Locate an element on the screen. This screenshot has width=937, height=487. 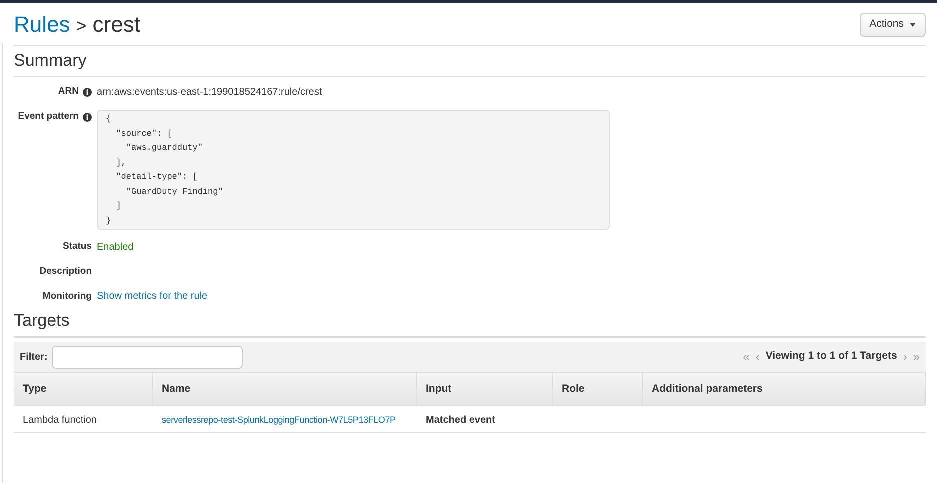
section-title: Summary is located at coordinates (50, 61).